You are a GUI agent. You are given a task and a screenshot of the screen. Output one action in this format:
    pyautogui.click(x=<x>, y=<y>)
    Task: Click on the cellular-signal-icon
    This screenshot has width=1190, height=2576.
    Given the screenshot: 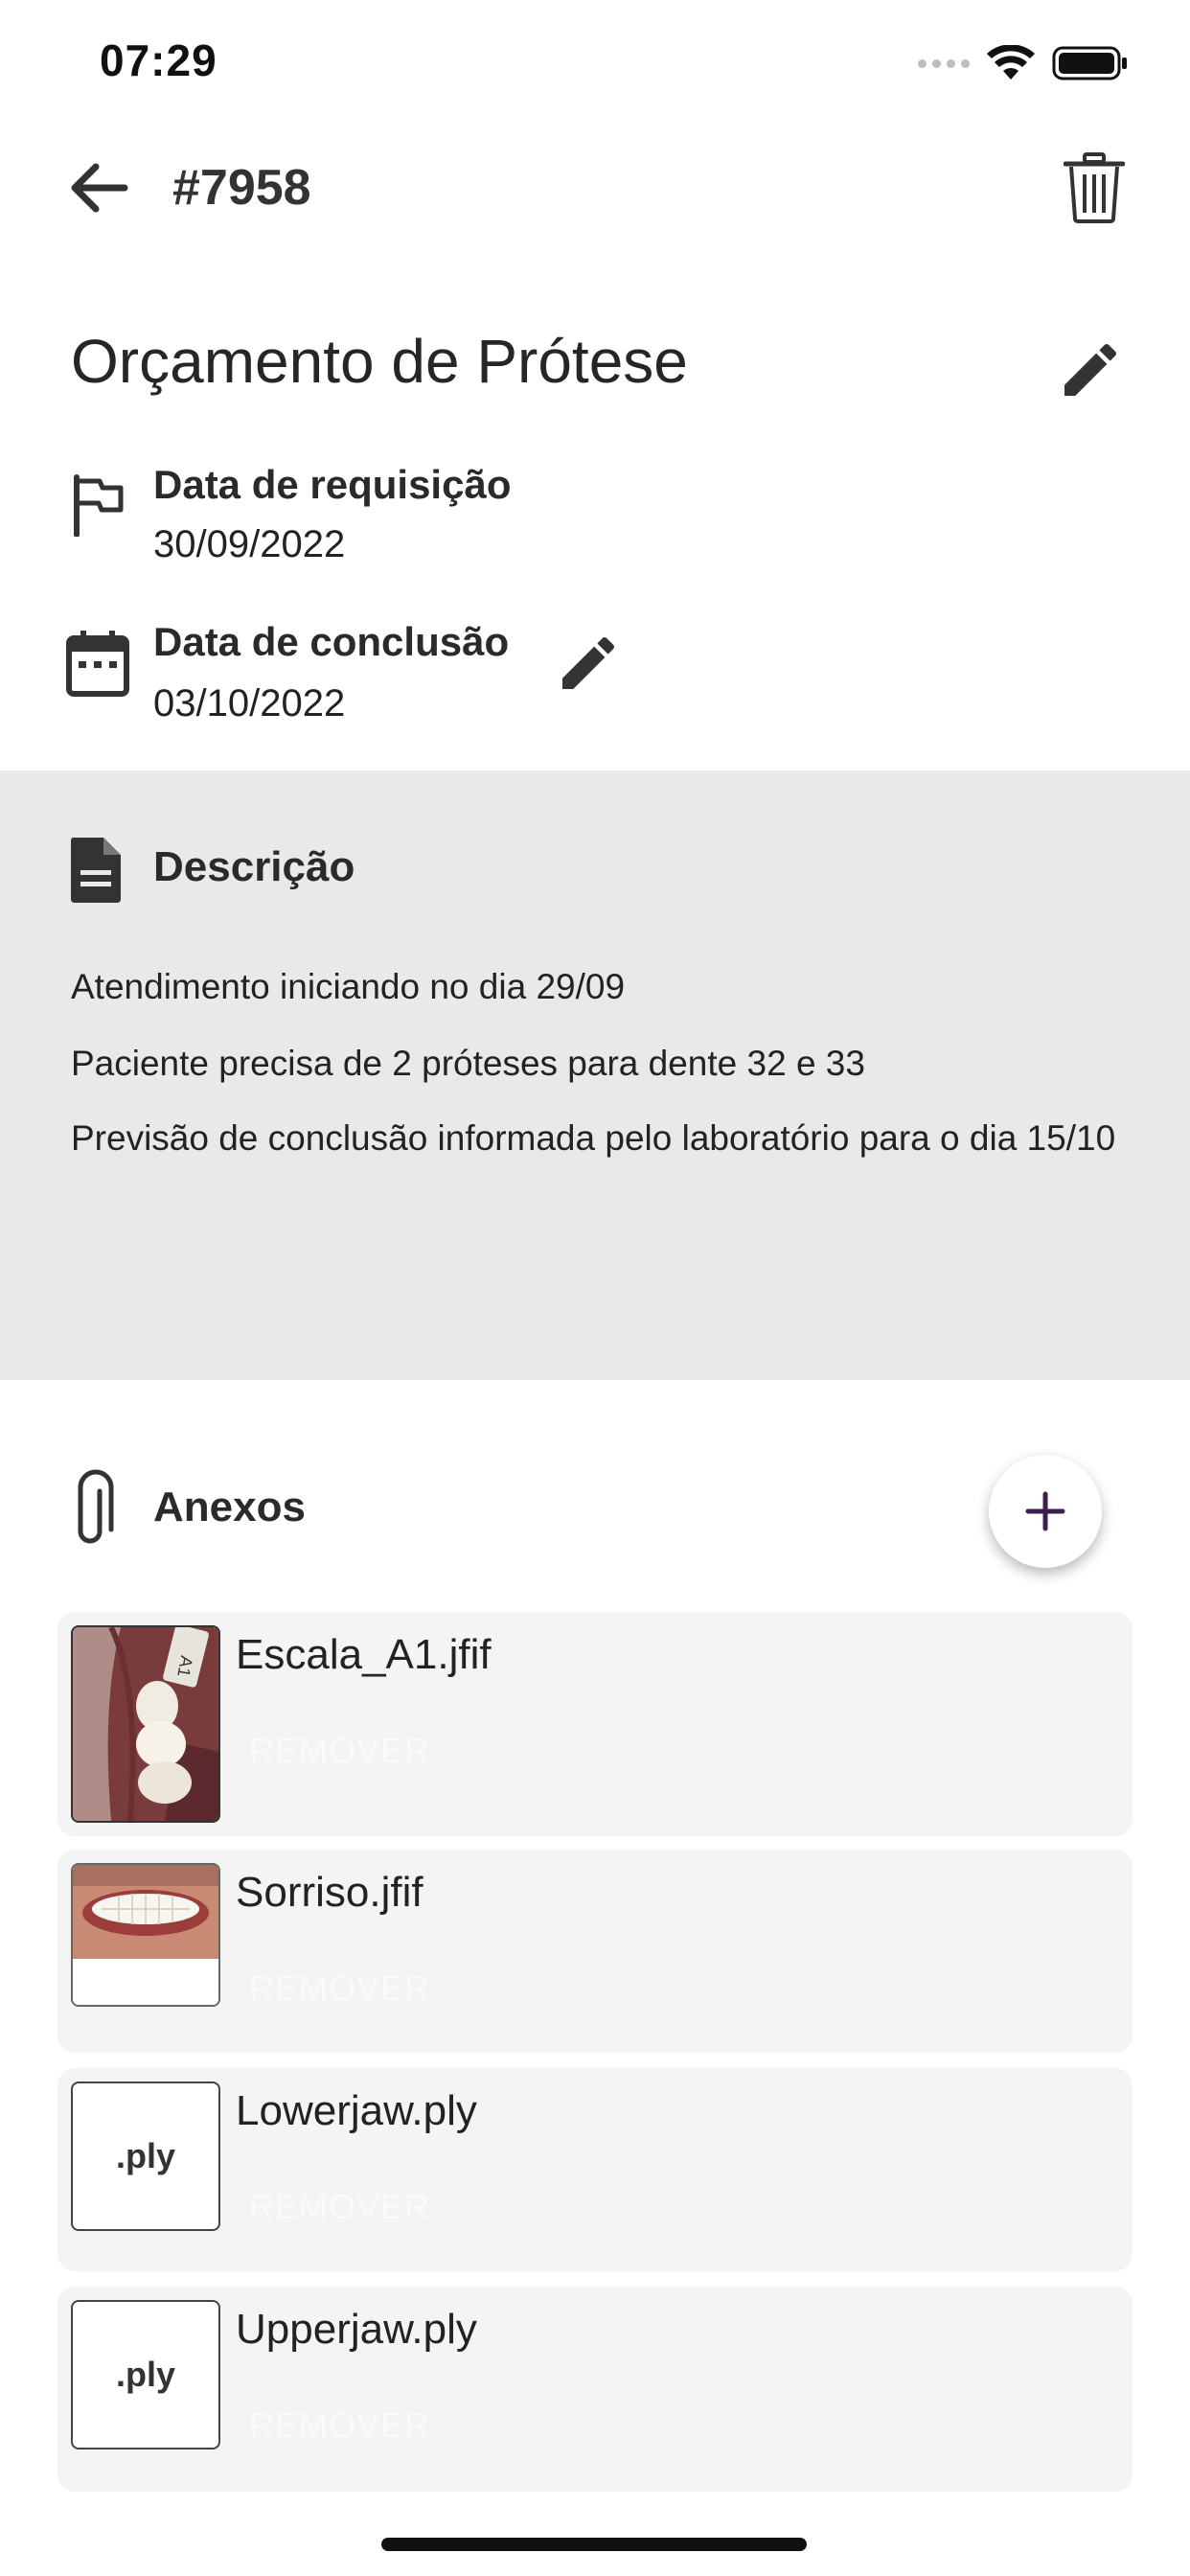 What is the action you would take?
    pyautogui.click(x=944, y=63)
    